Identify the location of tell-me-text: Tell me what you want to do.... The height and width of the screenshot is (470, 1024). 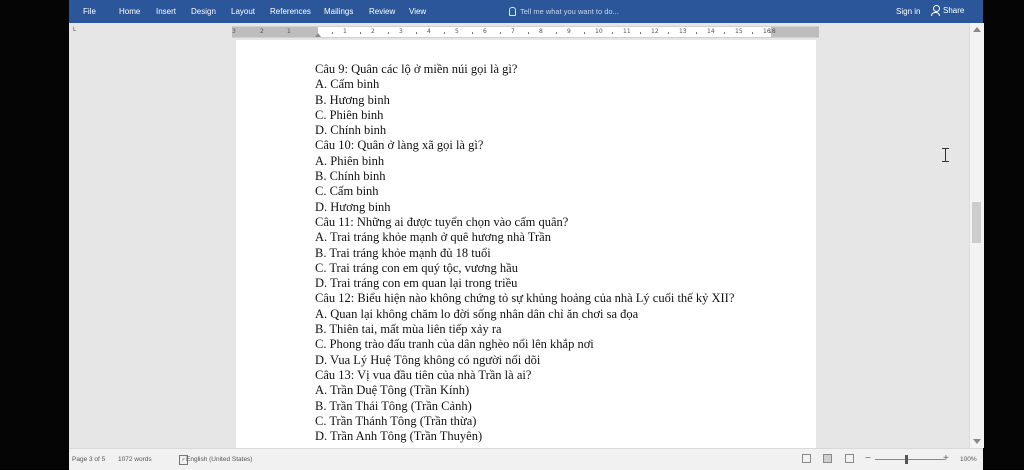
(569, 11).